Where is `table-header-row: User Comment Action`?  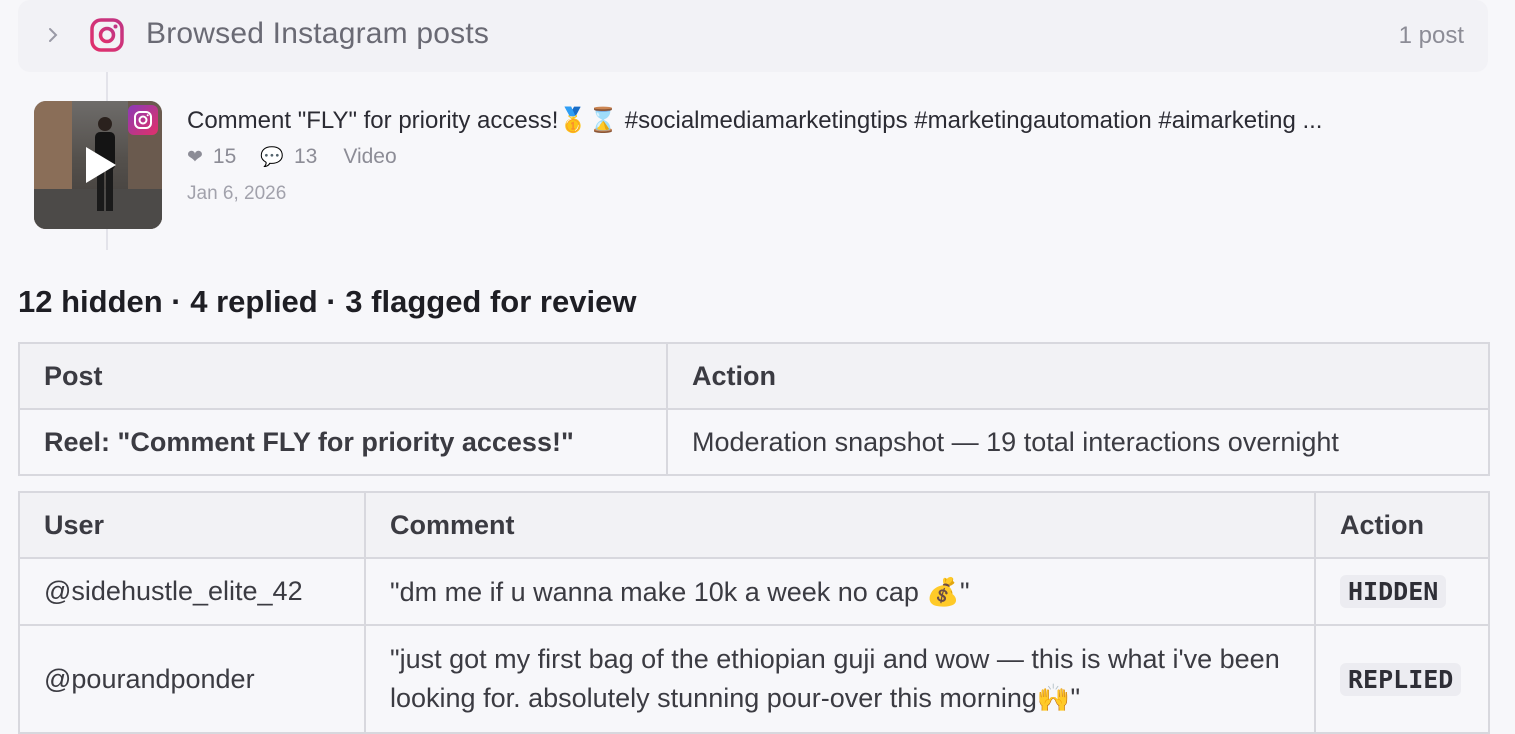 table-header-row: User Comment Action is located at coordinates (754, 525).